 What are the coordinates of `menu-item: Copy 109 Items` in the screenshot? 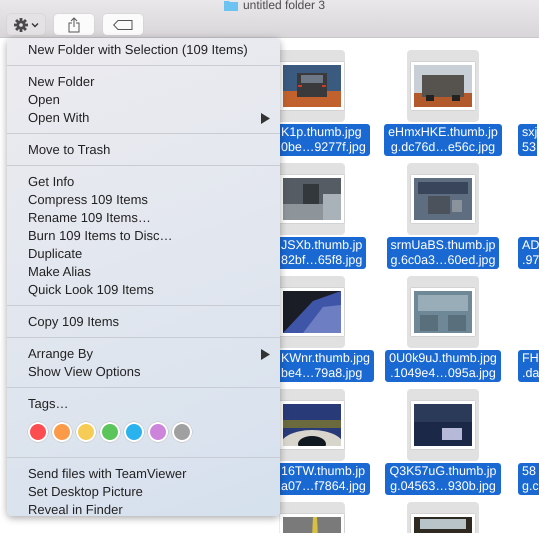 It's located at (74, 322).